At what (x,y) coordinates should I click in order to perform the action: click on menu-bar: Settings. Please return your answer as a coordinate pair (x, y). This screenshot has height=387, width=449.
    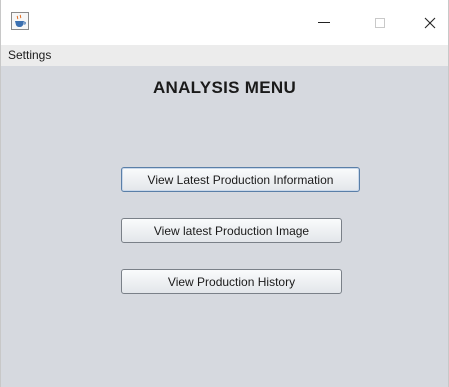
    Looking at the image, I should click on (224, 56).